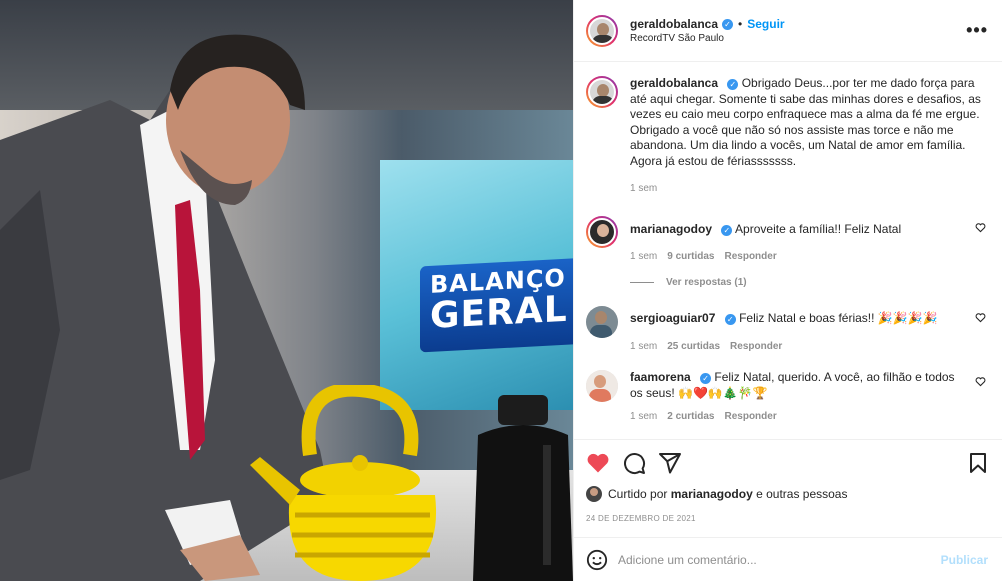 The width and height of the screenshot is (1002, 581). What do you see at coordinates (690, 416) in the screenshot?
I see `comment-likes: 2 curtidas` at bounding box center [690, 416].